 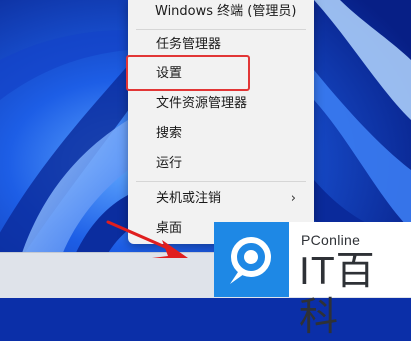 I want to click on settings-highlight-box, so click(x=188, y=73).